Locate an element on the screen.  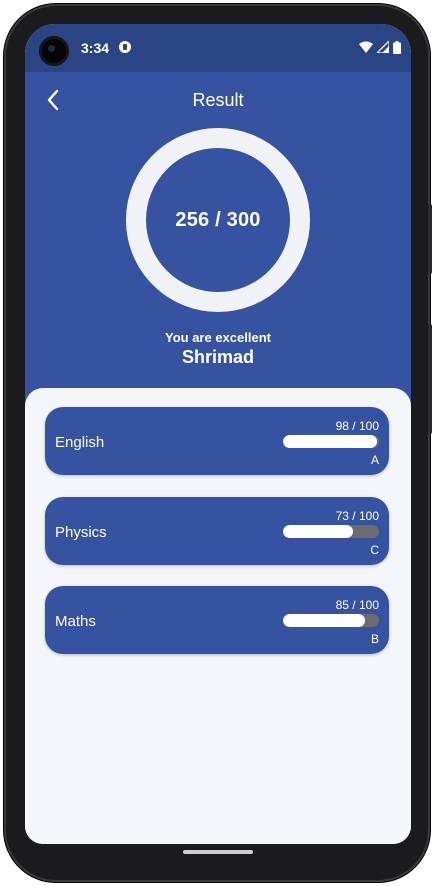
subject-name: Physics is located at coordinates (81, 532).